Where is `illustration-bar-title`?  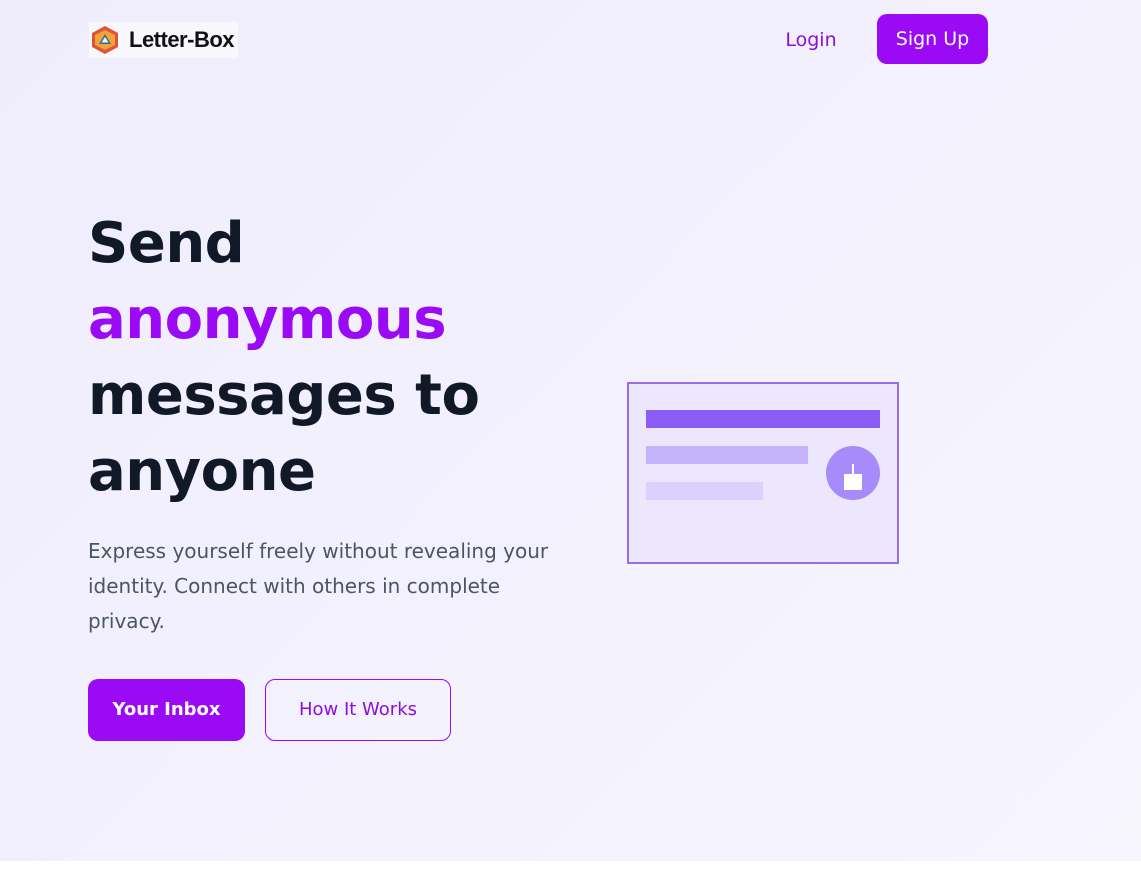
illustration-bar-title is located at coordinates (763, 419).